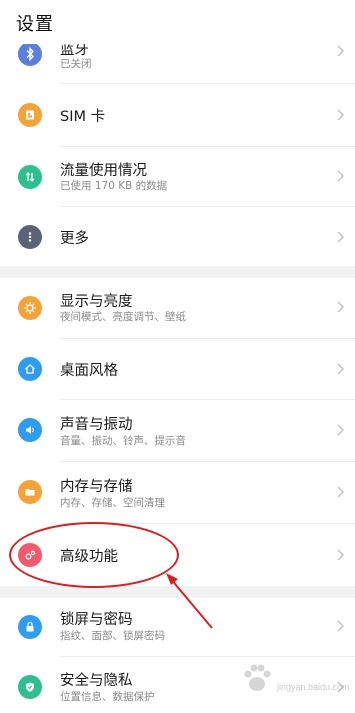 This screenshot has height=713, width=355. What do you see at coordinates (114, 186) in the screenshot?
I see `settings-item-subtitle: 已使用 170 KB 的数据` at bounding box center [114, 186].